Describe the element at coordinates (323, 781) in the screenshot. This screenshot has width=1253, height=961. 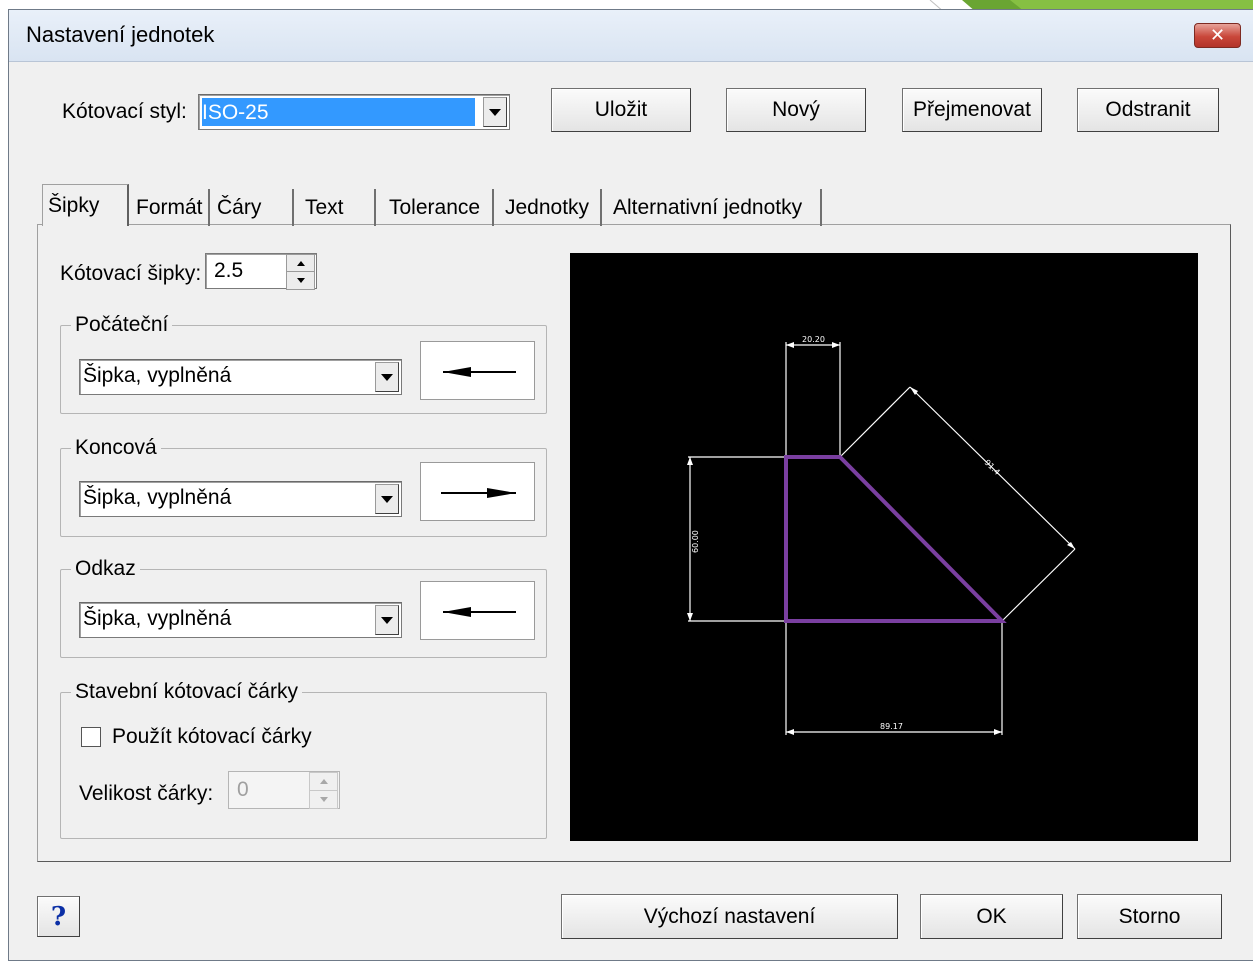
I see `spin-up-icon` at that location.